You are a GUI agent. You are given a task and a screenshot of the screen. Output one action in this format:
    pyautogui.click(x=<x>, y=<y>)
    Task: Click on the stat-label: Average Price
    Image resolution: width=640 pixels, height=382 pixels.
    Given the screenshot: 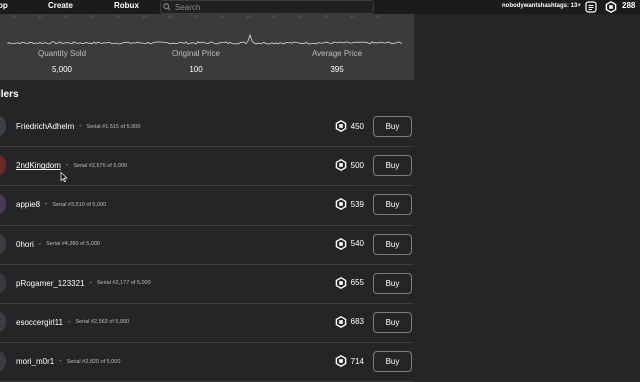 What is the action you would take?
    pyautogui.click(x=337, y=53)
    